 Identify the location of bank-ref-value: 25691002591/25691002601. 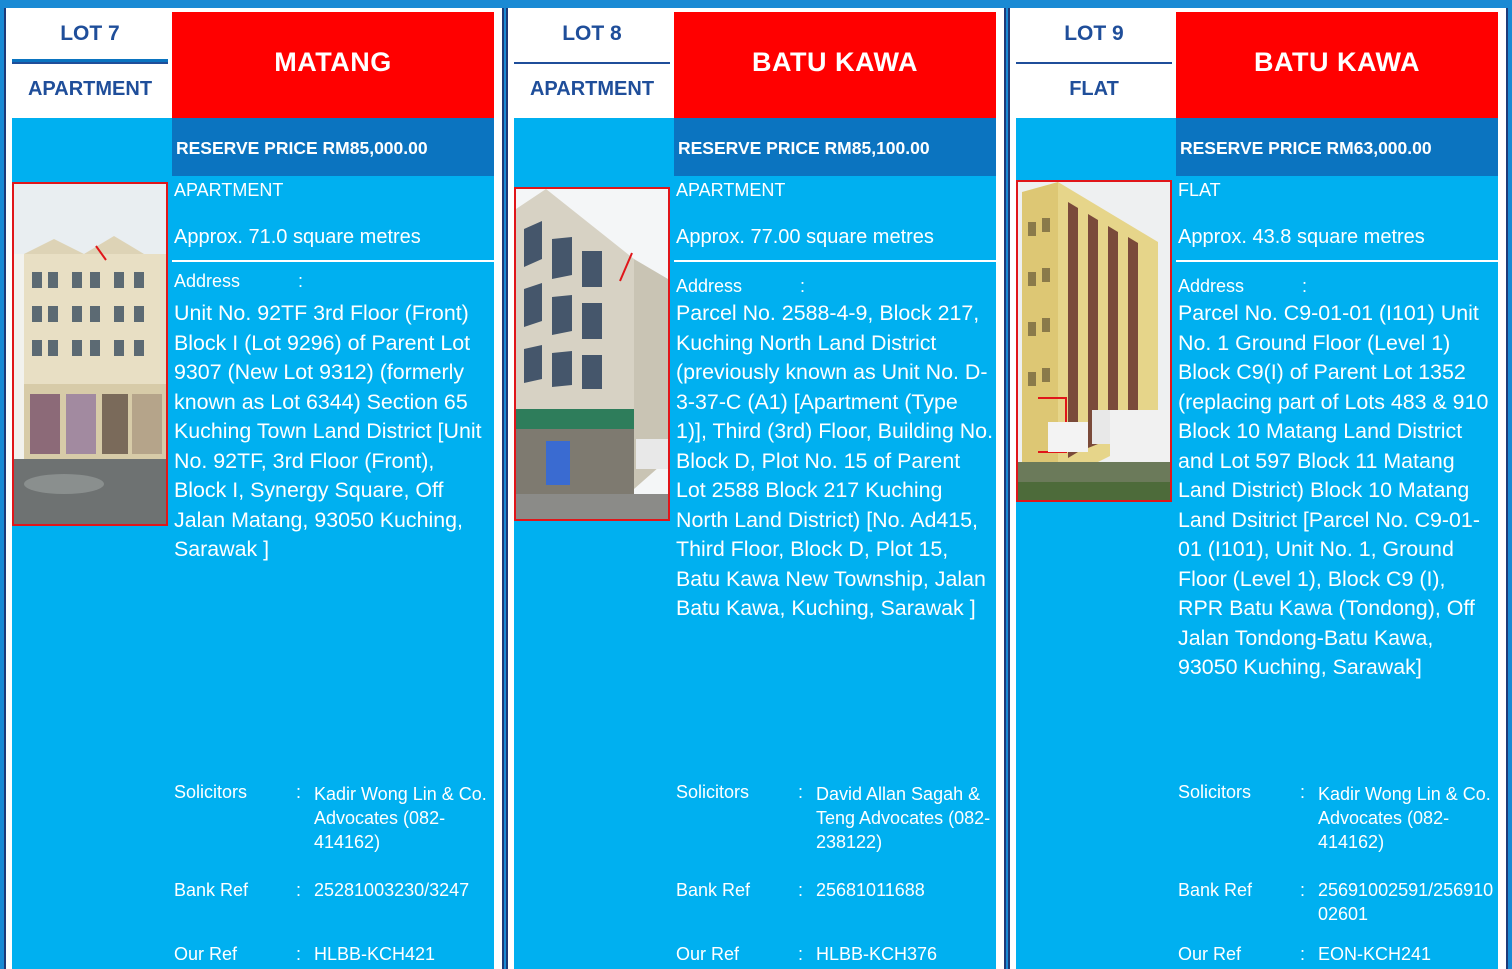
(1406, 902).